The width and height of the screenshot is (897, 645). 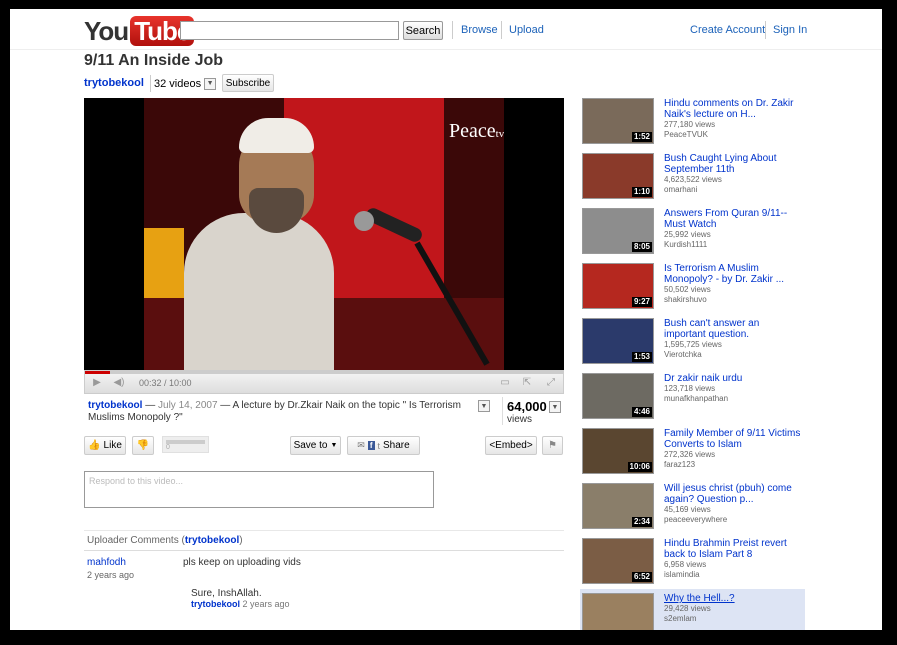 What do you see at coordinates (379, 445) in the screenshot?
I see `twitter-icon: t` at bounding box center [379, 445].